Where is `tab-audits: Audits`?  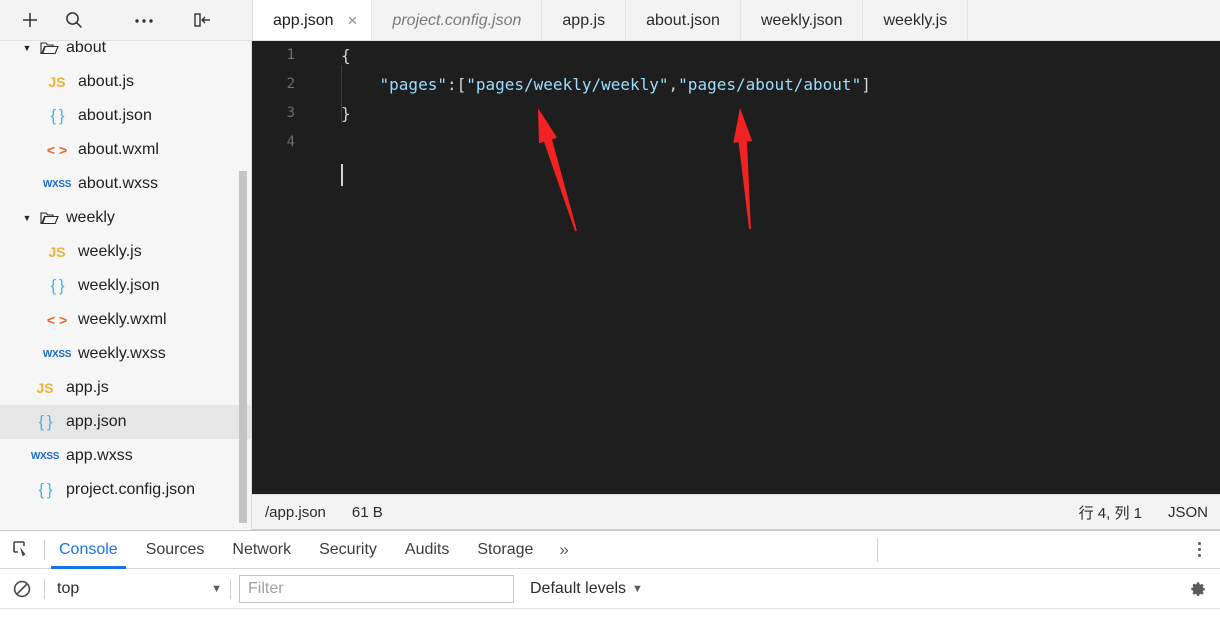
tab-audits: Audits is located at coordinates (427, 550).